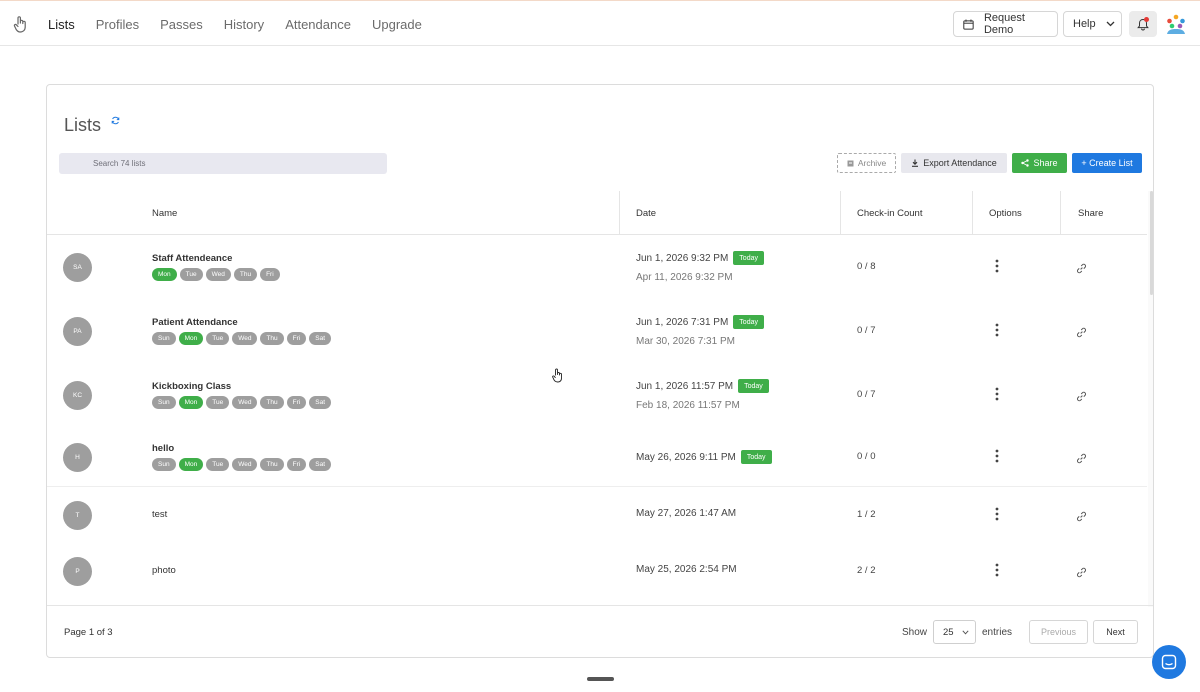 Image resolution: width=1200 pixels, height=692 pixels. I want to click on row-name: Staff Attendeance, so click(192, 258).